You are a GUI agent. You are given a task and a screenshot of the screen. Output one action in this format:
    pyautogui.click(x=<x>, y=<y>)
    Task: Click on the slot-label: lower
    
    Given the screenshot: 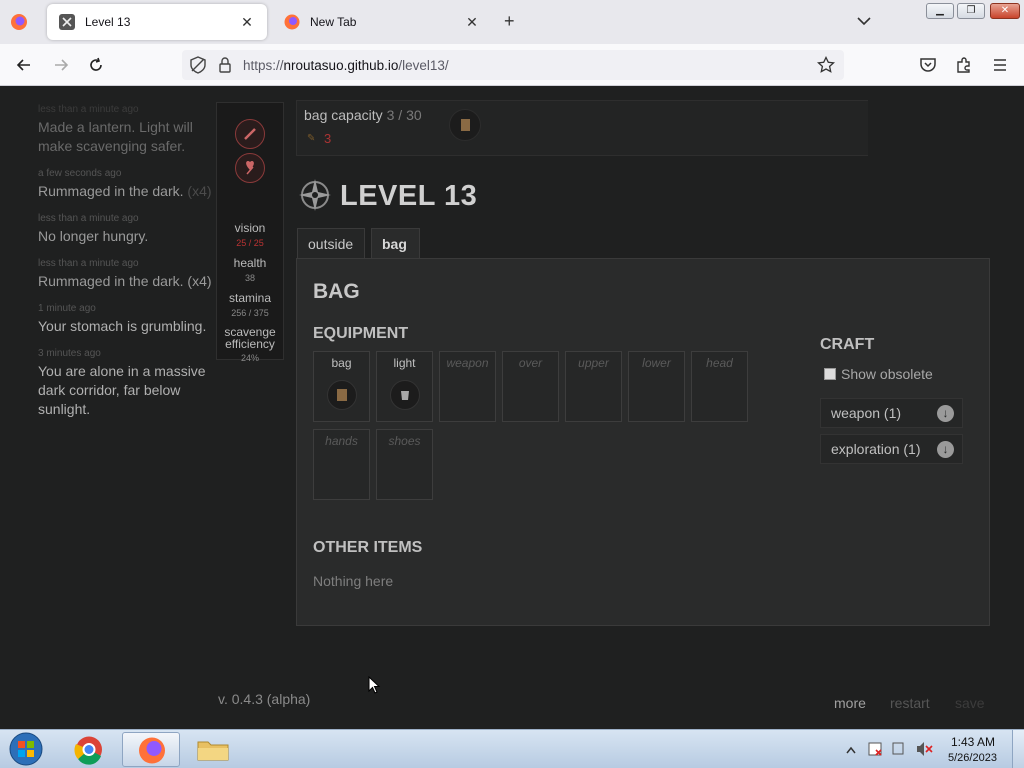 What is the action you would take?
    pyautogui.click(x=656, y=363)
    